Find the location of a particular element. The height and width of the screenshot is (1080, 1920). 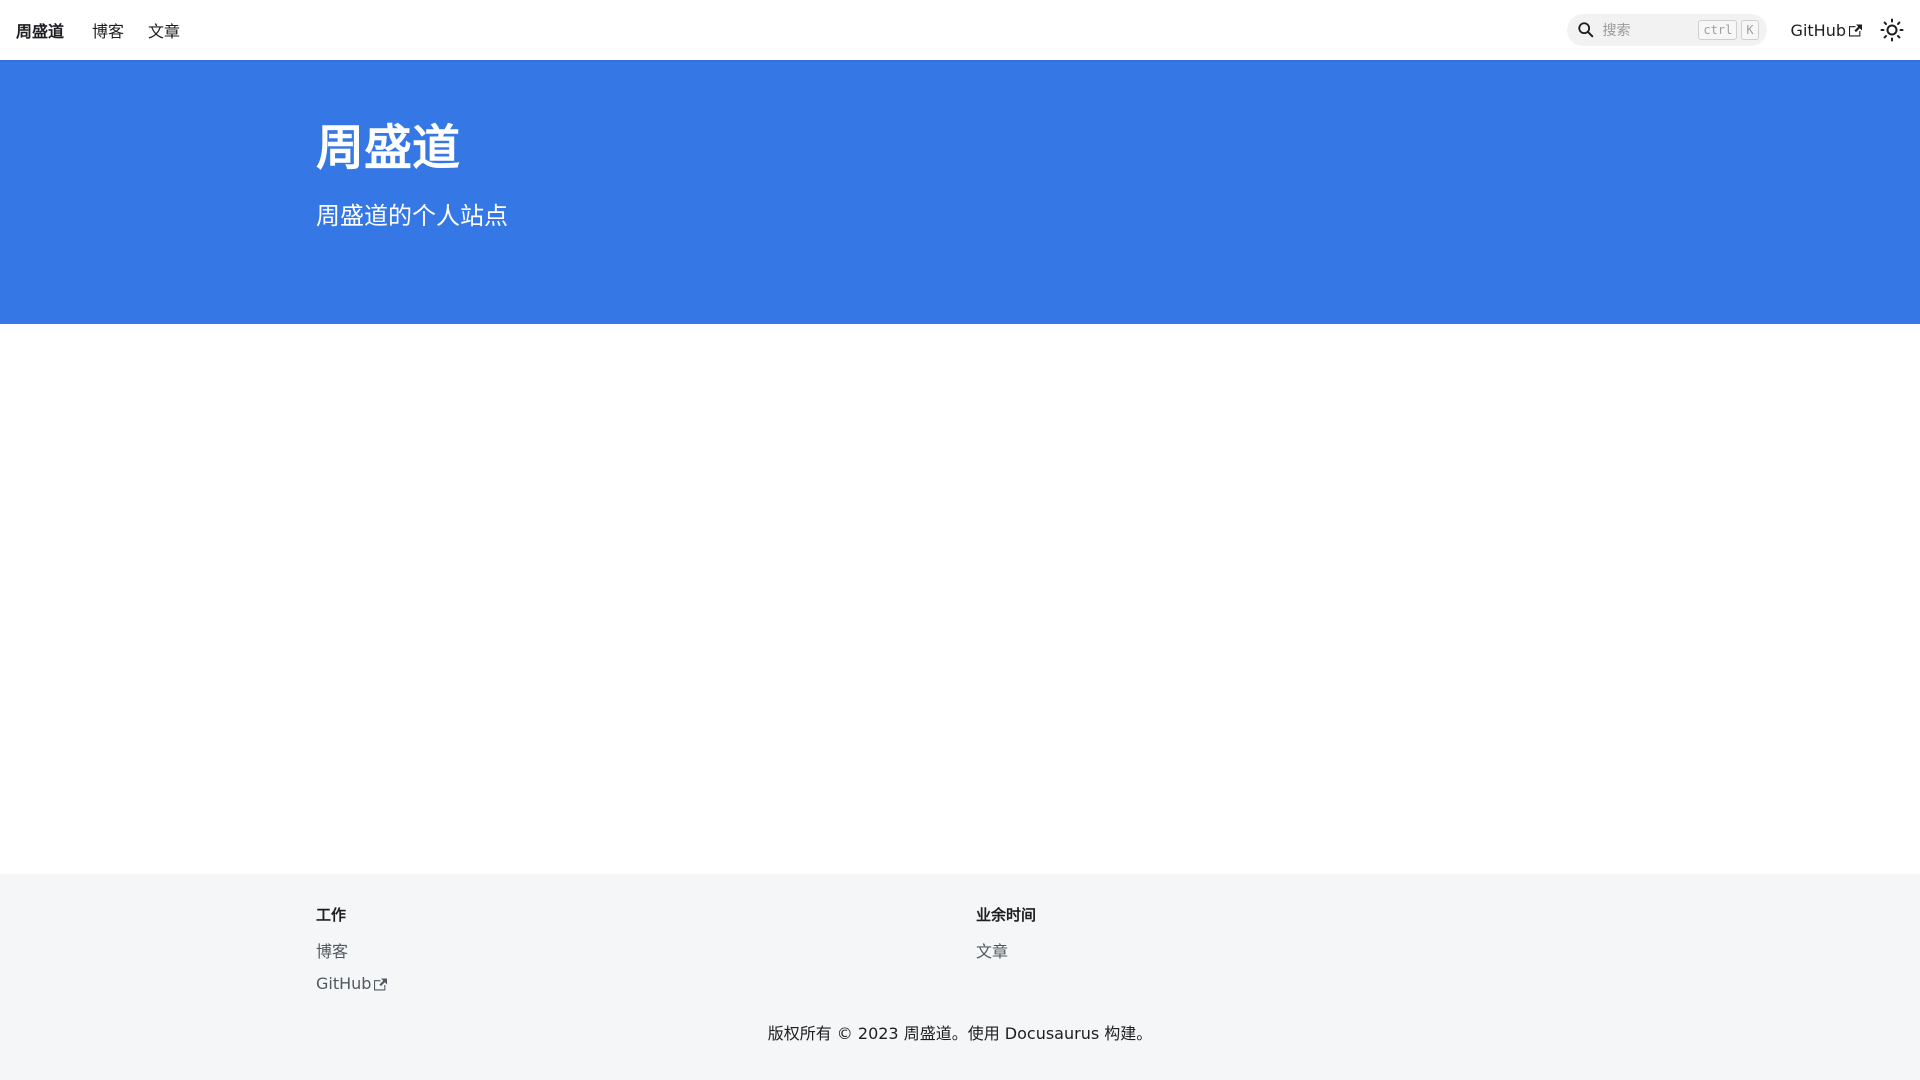

theme-toggle-sun-icon is located at coordinates (1892, 30).